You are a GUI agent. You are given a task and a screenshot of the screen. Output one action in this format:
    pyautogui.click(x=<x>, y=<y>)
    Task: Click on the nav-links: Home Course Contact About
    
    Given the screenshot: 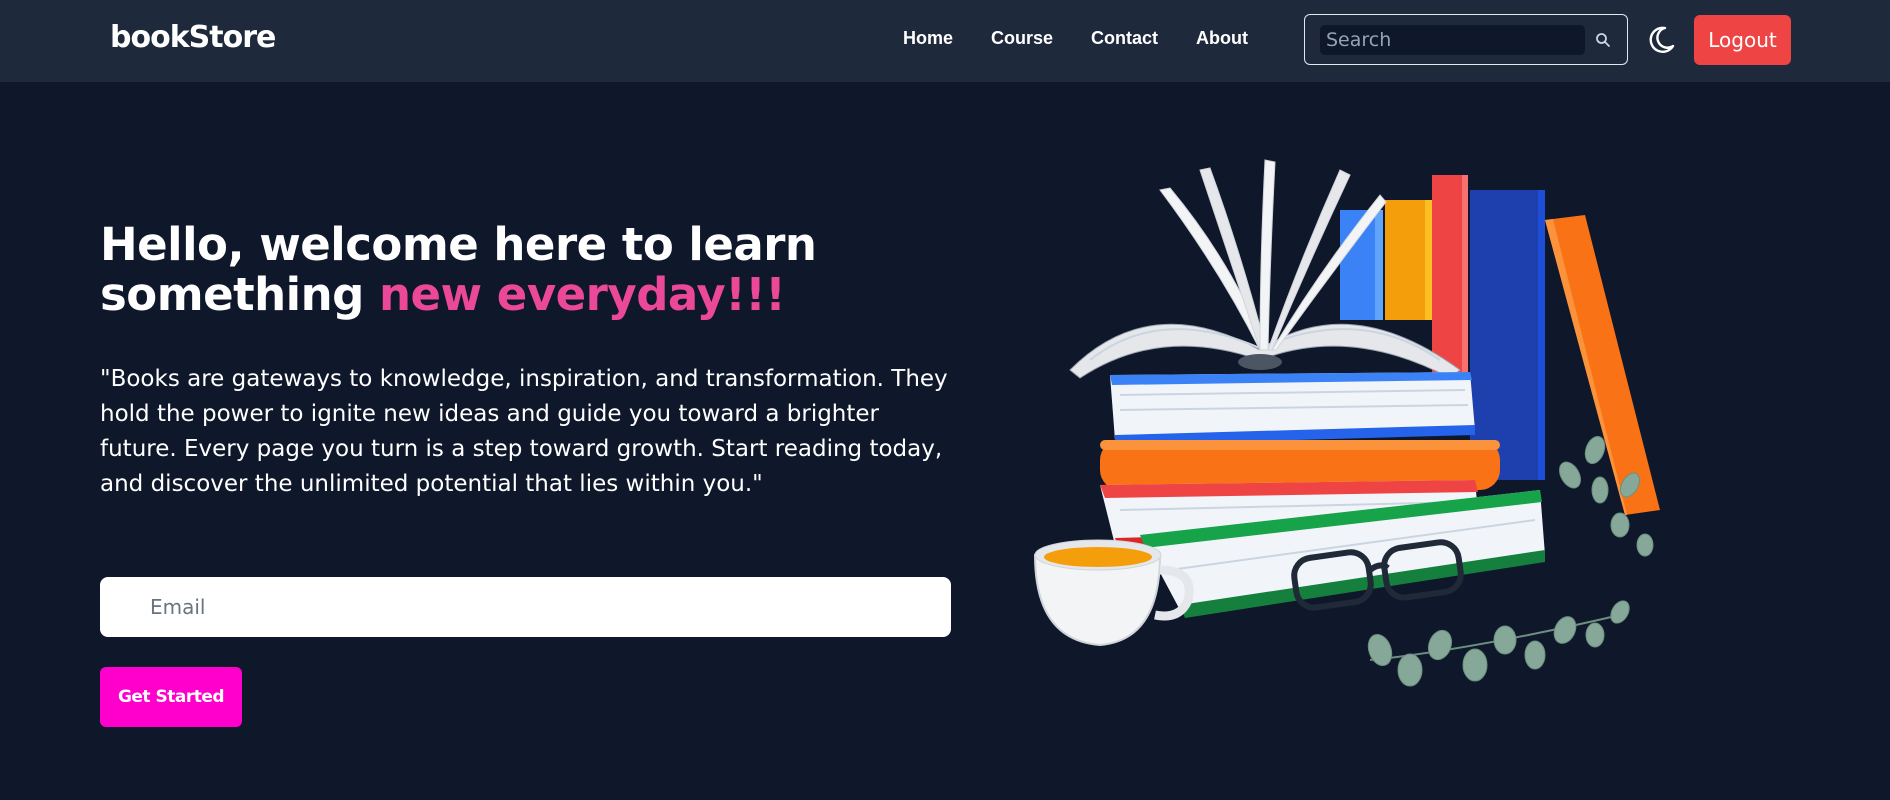 What is the action you would take?
    pyautogui.click(x=1094, y=38)
    